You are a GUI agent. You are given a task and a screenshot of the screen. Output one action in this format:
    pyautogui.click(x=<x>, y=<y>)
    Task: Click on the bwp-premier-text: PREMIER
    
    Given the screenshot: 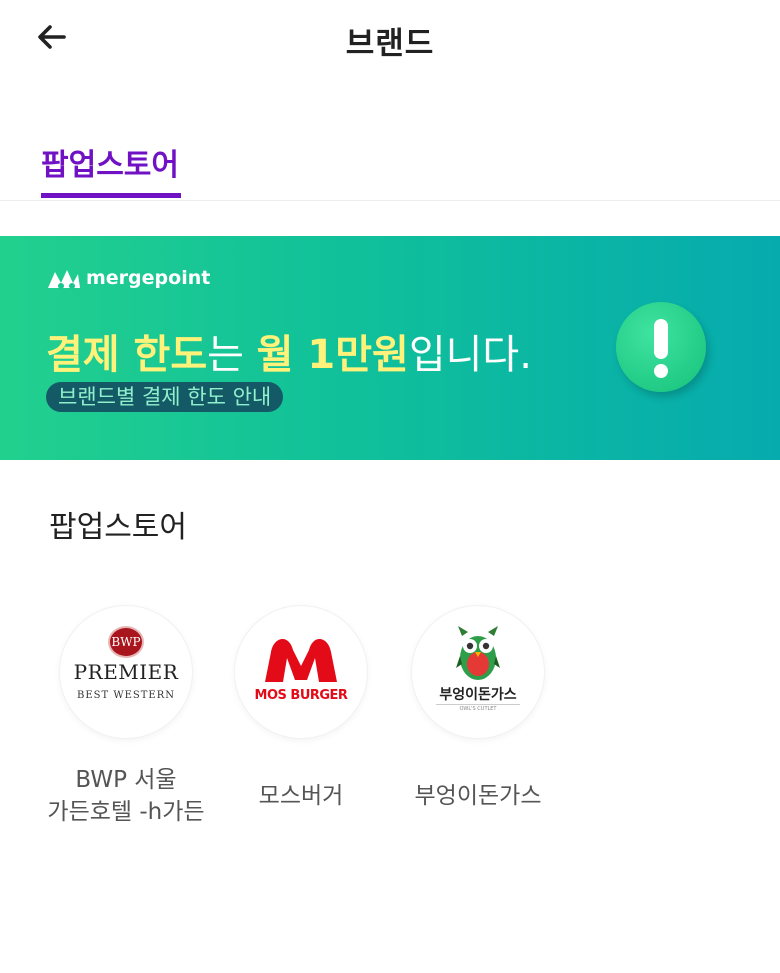 What is the action you would take?
    pyautogui.click(x=126, y=672)
    